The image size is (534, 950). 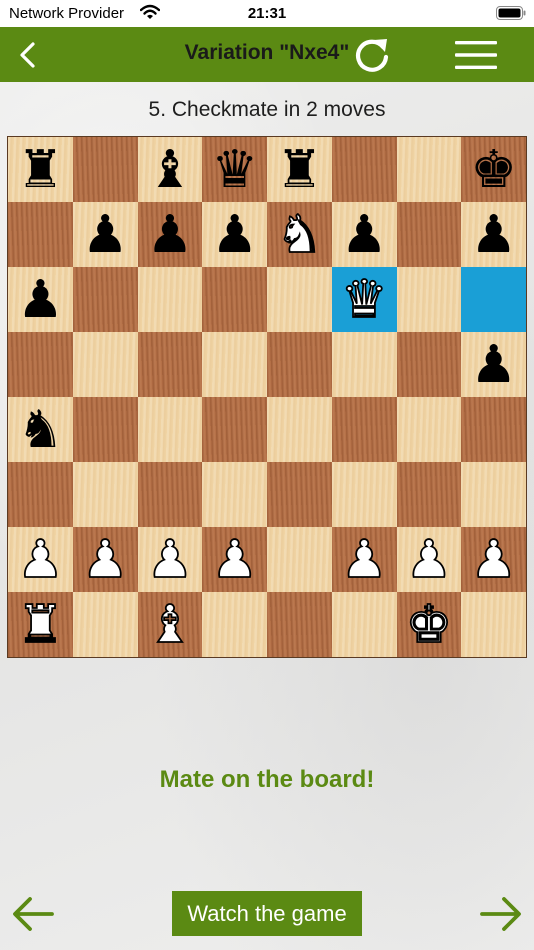 I want to click on square-g6, so click(x=429, y=299).